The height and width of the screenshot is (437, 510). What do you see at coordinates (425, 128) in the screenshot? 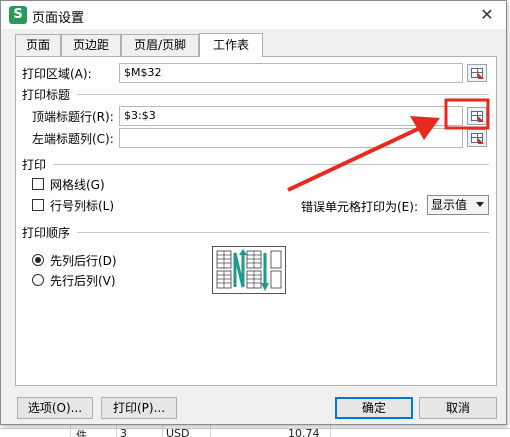
I see `annotation-arrow-head` at bounding box center [425, 128].